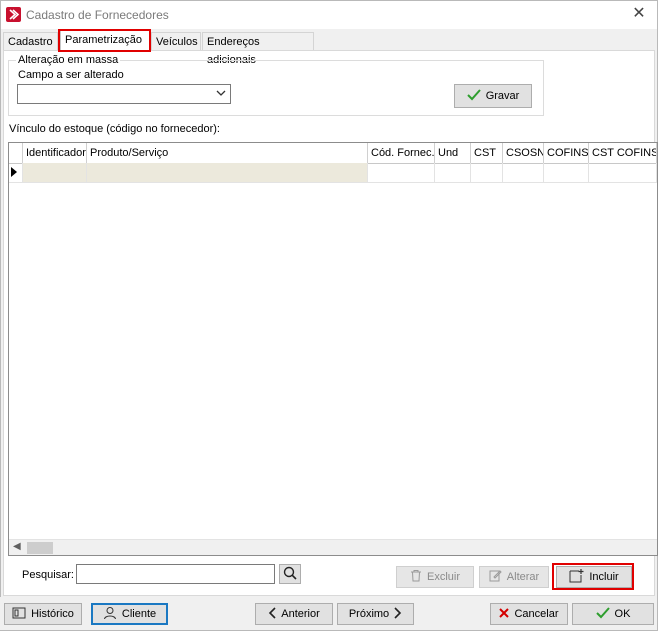 This screenshot has height=631, width=658. What do you see at coordinates (536, 614) in the screenshot?
I see `cancel-button-label: Cancelar` at bounding box center [536, 614].